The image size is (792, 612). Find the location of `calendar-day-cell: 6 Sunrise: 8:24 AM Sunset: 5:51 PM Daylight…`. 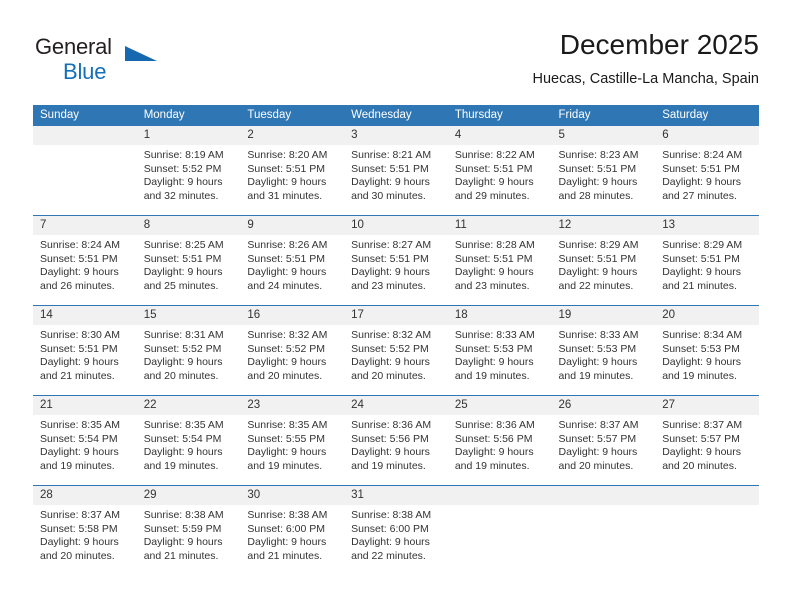

calendar-day-cell: 6 Sunrise: 8:24 AM Sunset: 5:51 PM Daylight… is located at coordinates (707, 170).